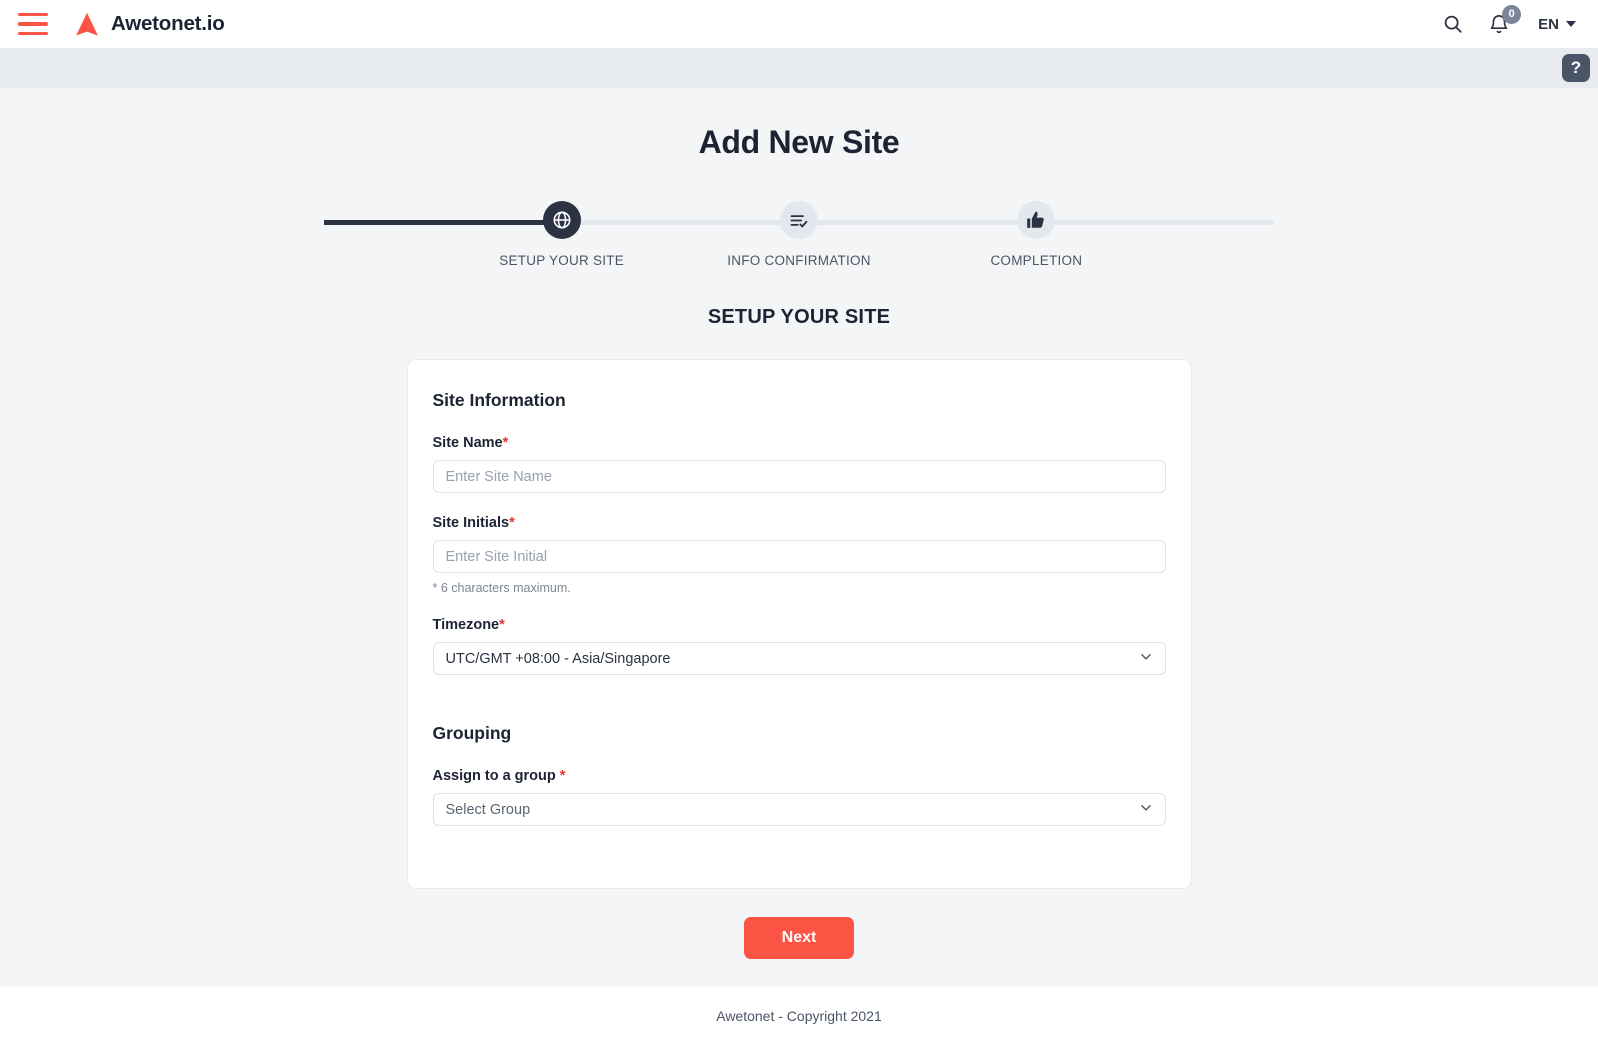 The image size is (1598, 1045). I want to click on step-label: INFO CONFIRMATION, so click(799, 260).